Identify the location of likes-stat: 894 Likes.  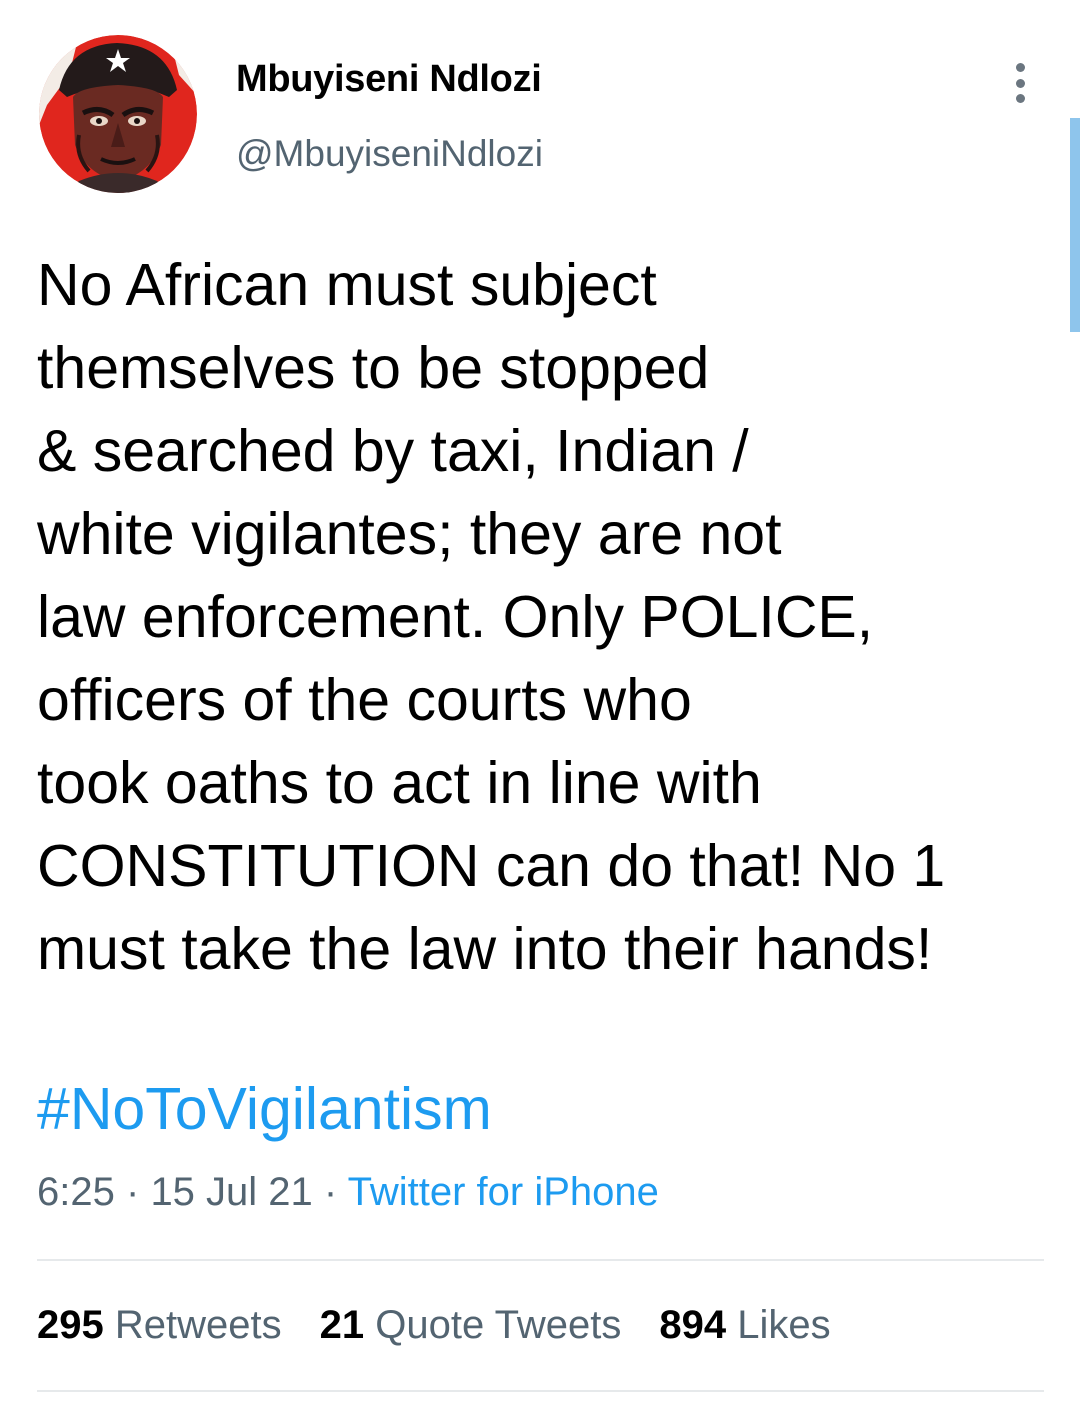
(744, 1325).